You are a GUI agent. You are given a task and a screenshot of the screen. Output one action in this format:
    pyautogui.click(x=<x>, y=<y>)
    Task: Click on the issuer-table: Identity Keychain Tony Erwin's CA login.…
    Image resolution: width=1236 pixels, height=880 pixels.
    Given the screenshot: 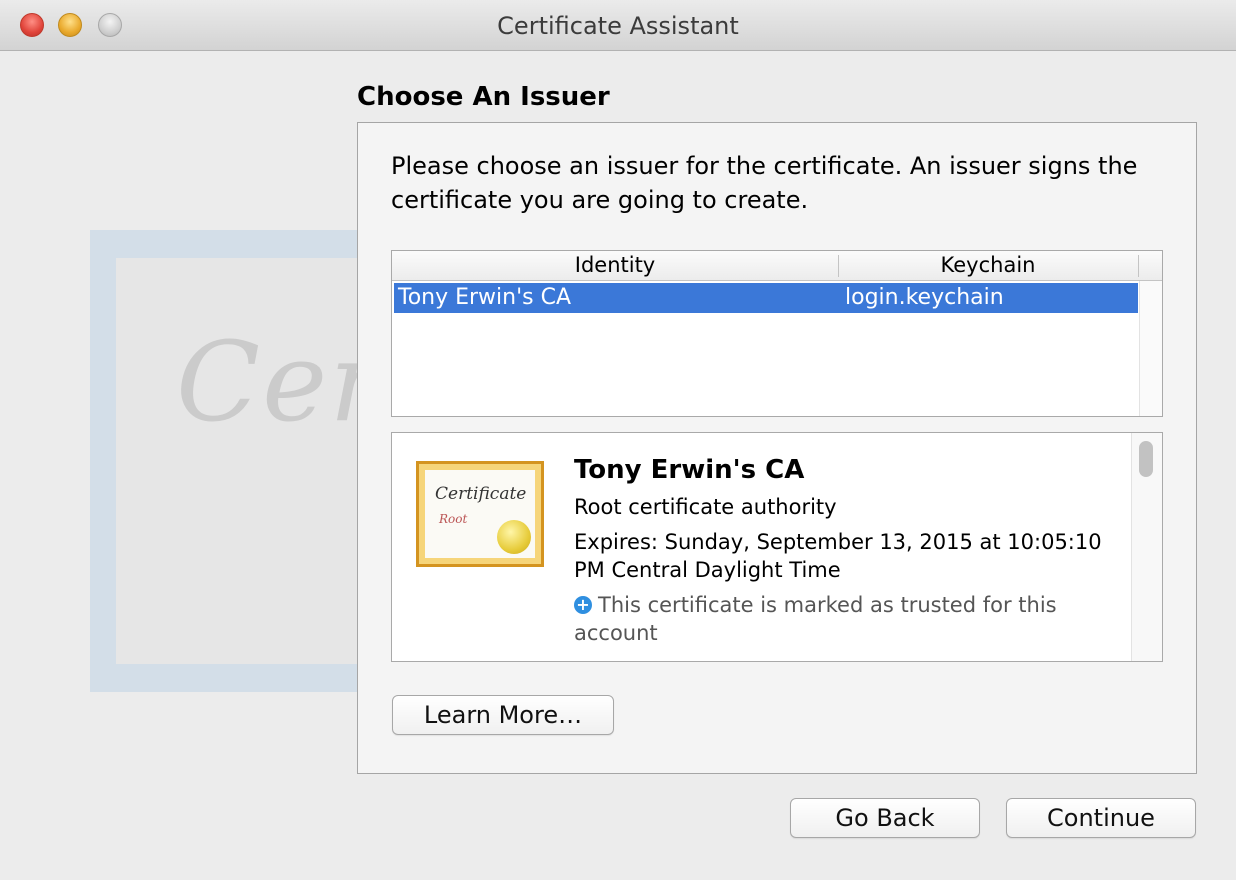 What is the action you would take?
    pyautogui.click(x=777, y=333)
    